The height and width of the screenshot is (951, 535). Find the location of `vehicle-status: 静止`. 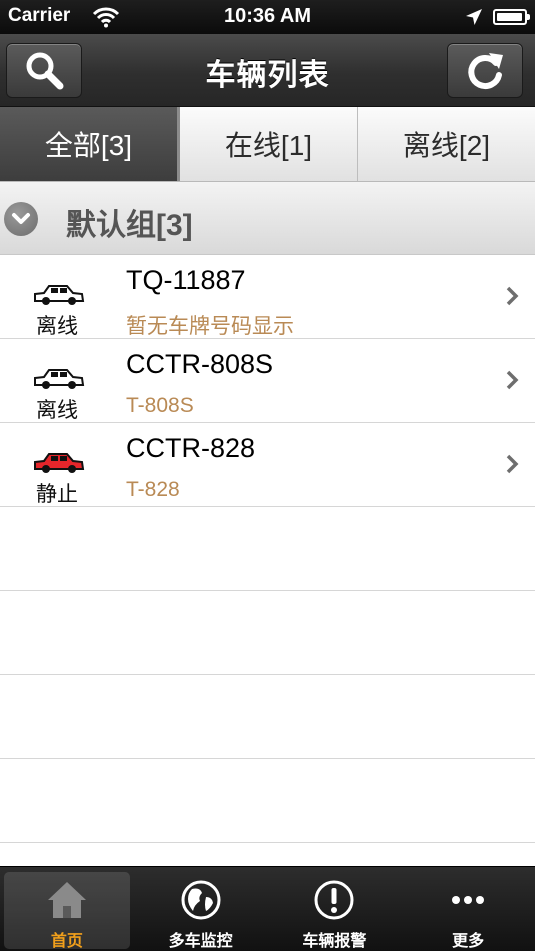

vehicle-status: 静止 is located at coordinates (57, 494).